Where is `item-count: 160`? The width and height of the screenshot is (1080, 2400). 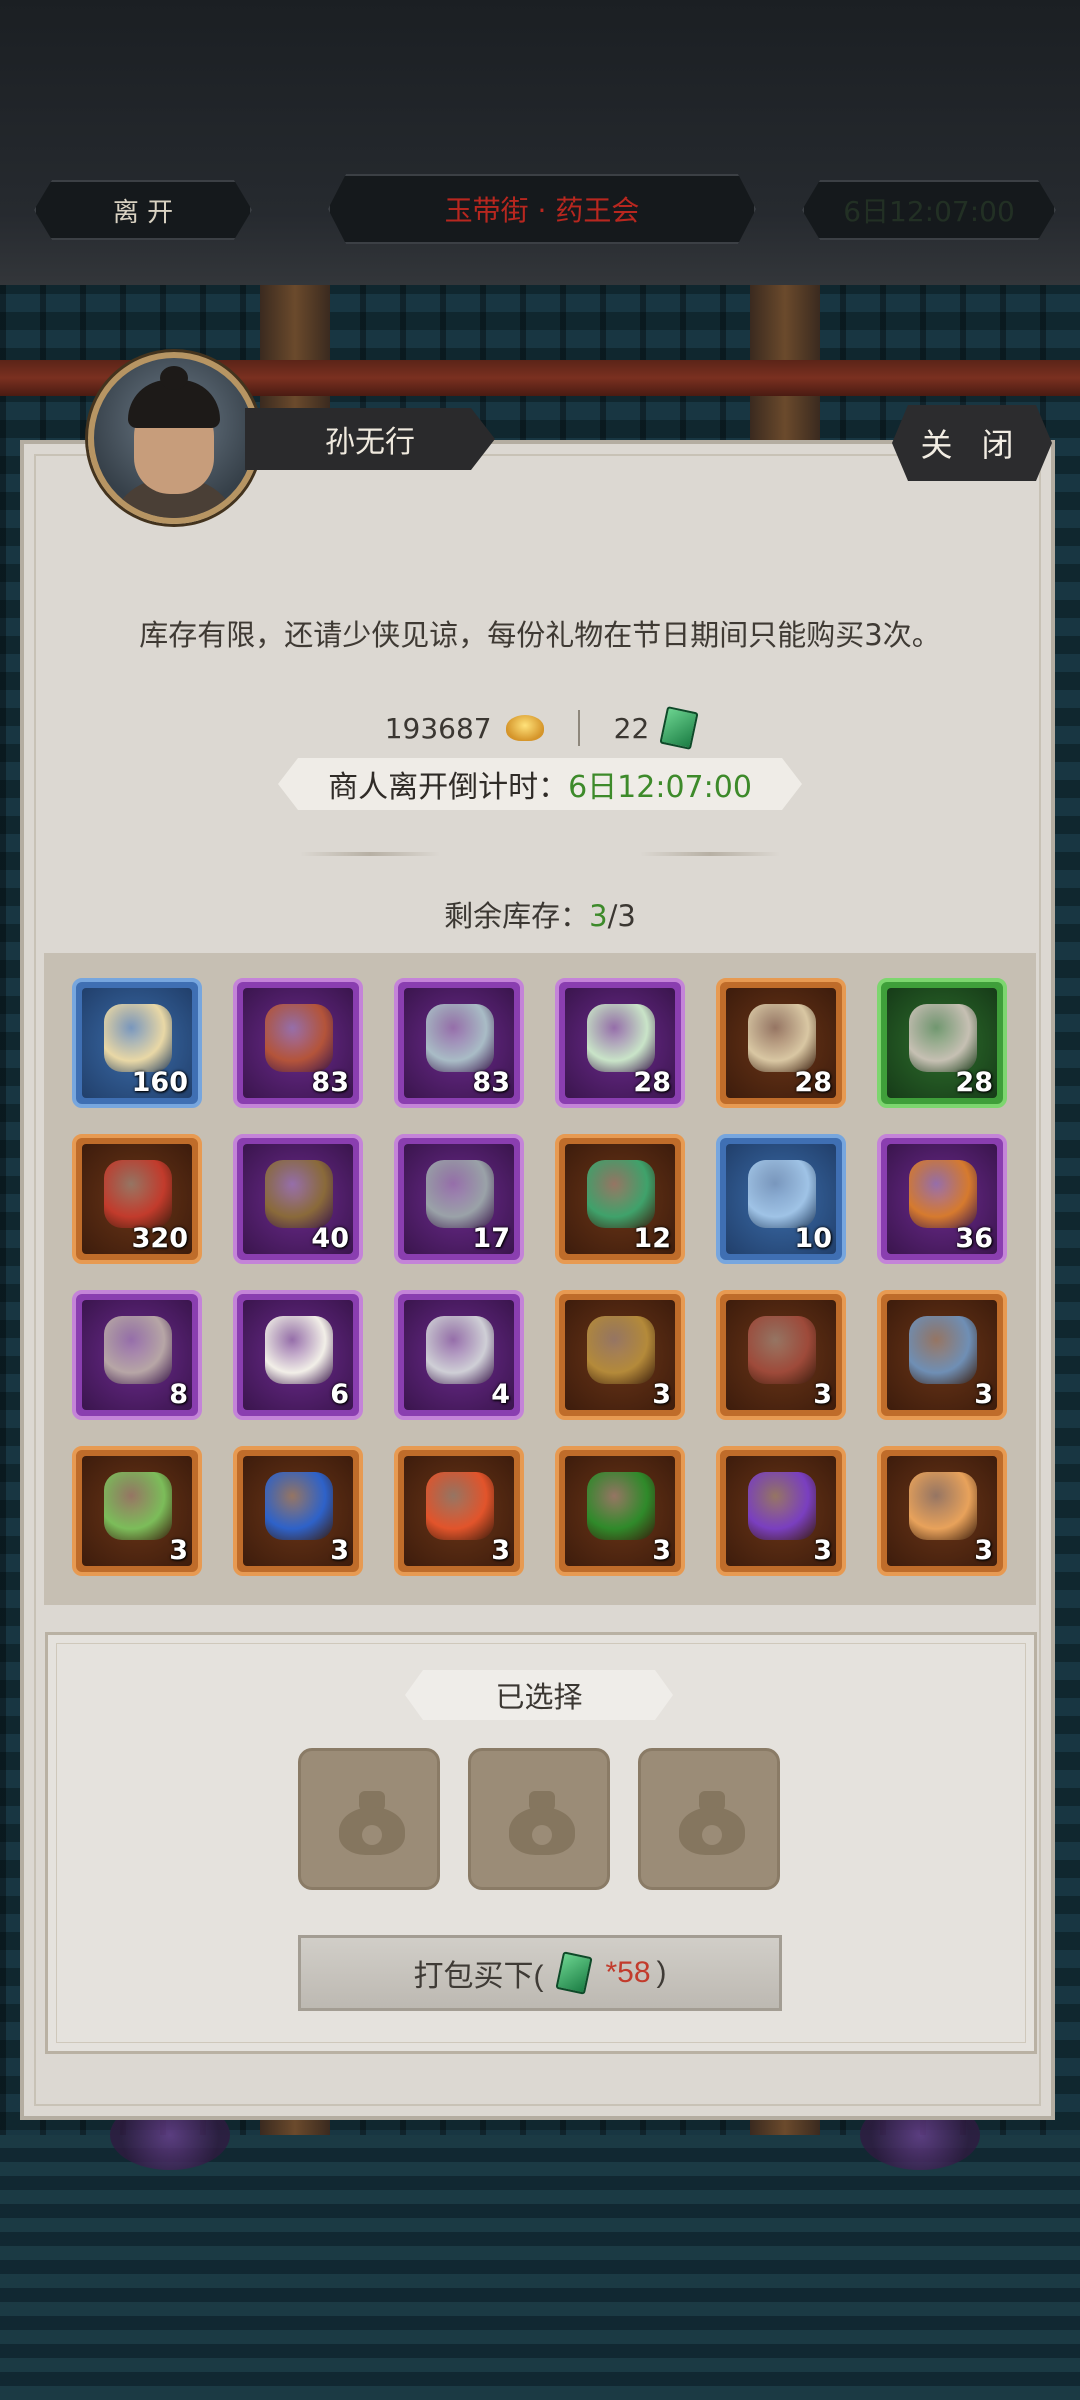
item-count: 160 is located at coordinates (159, 1082).